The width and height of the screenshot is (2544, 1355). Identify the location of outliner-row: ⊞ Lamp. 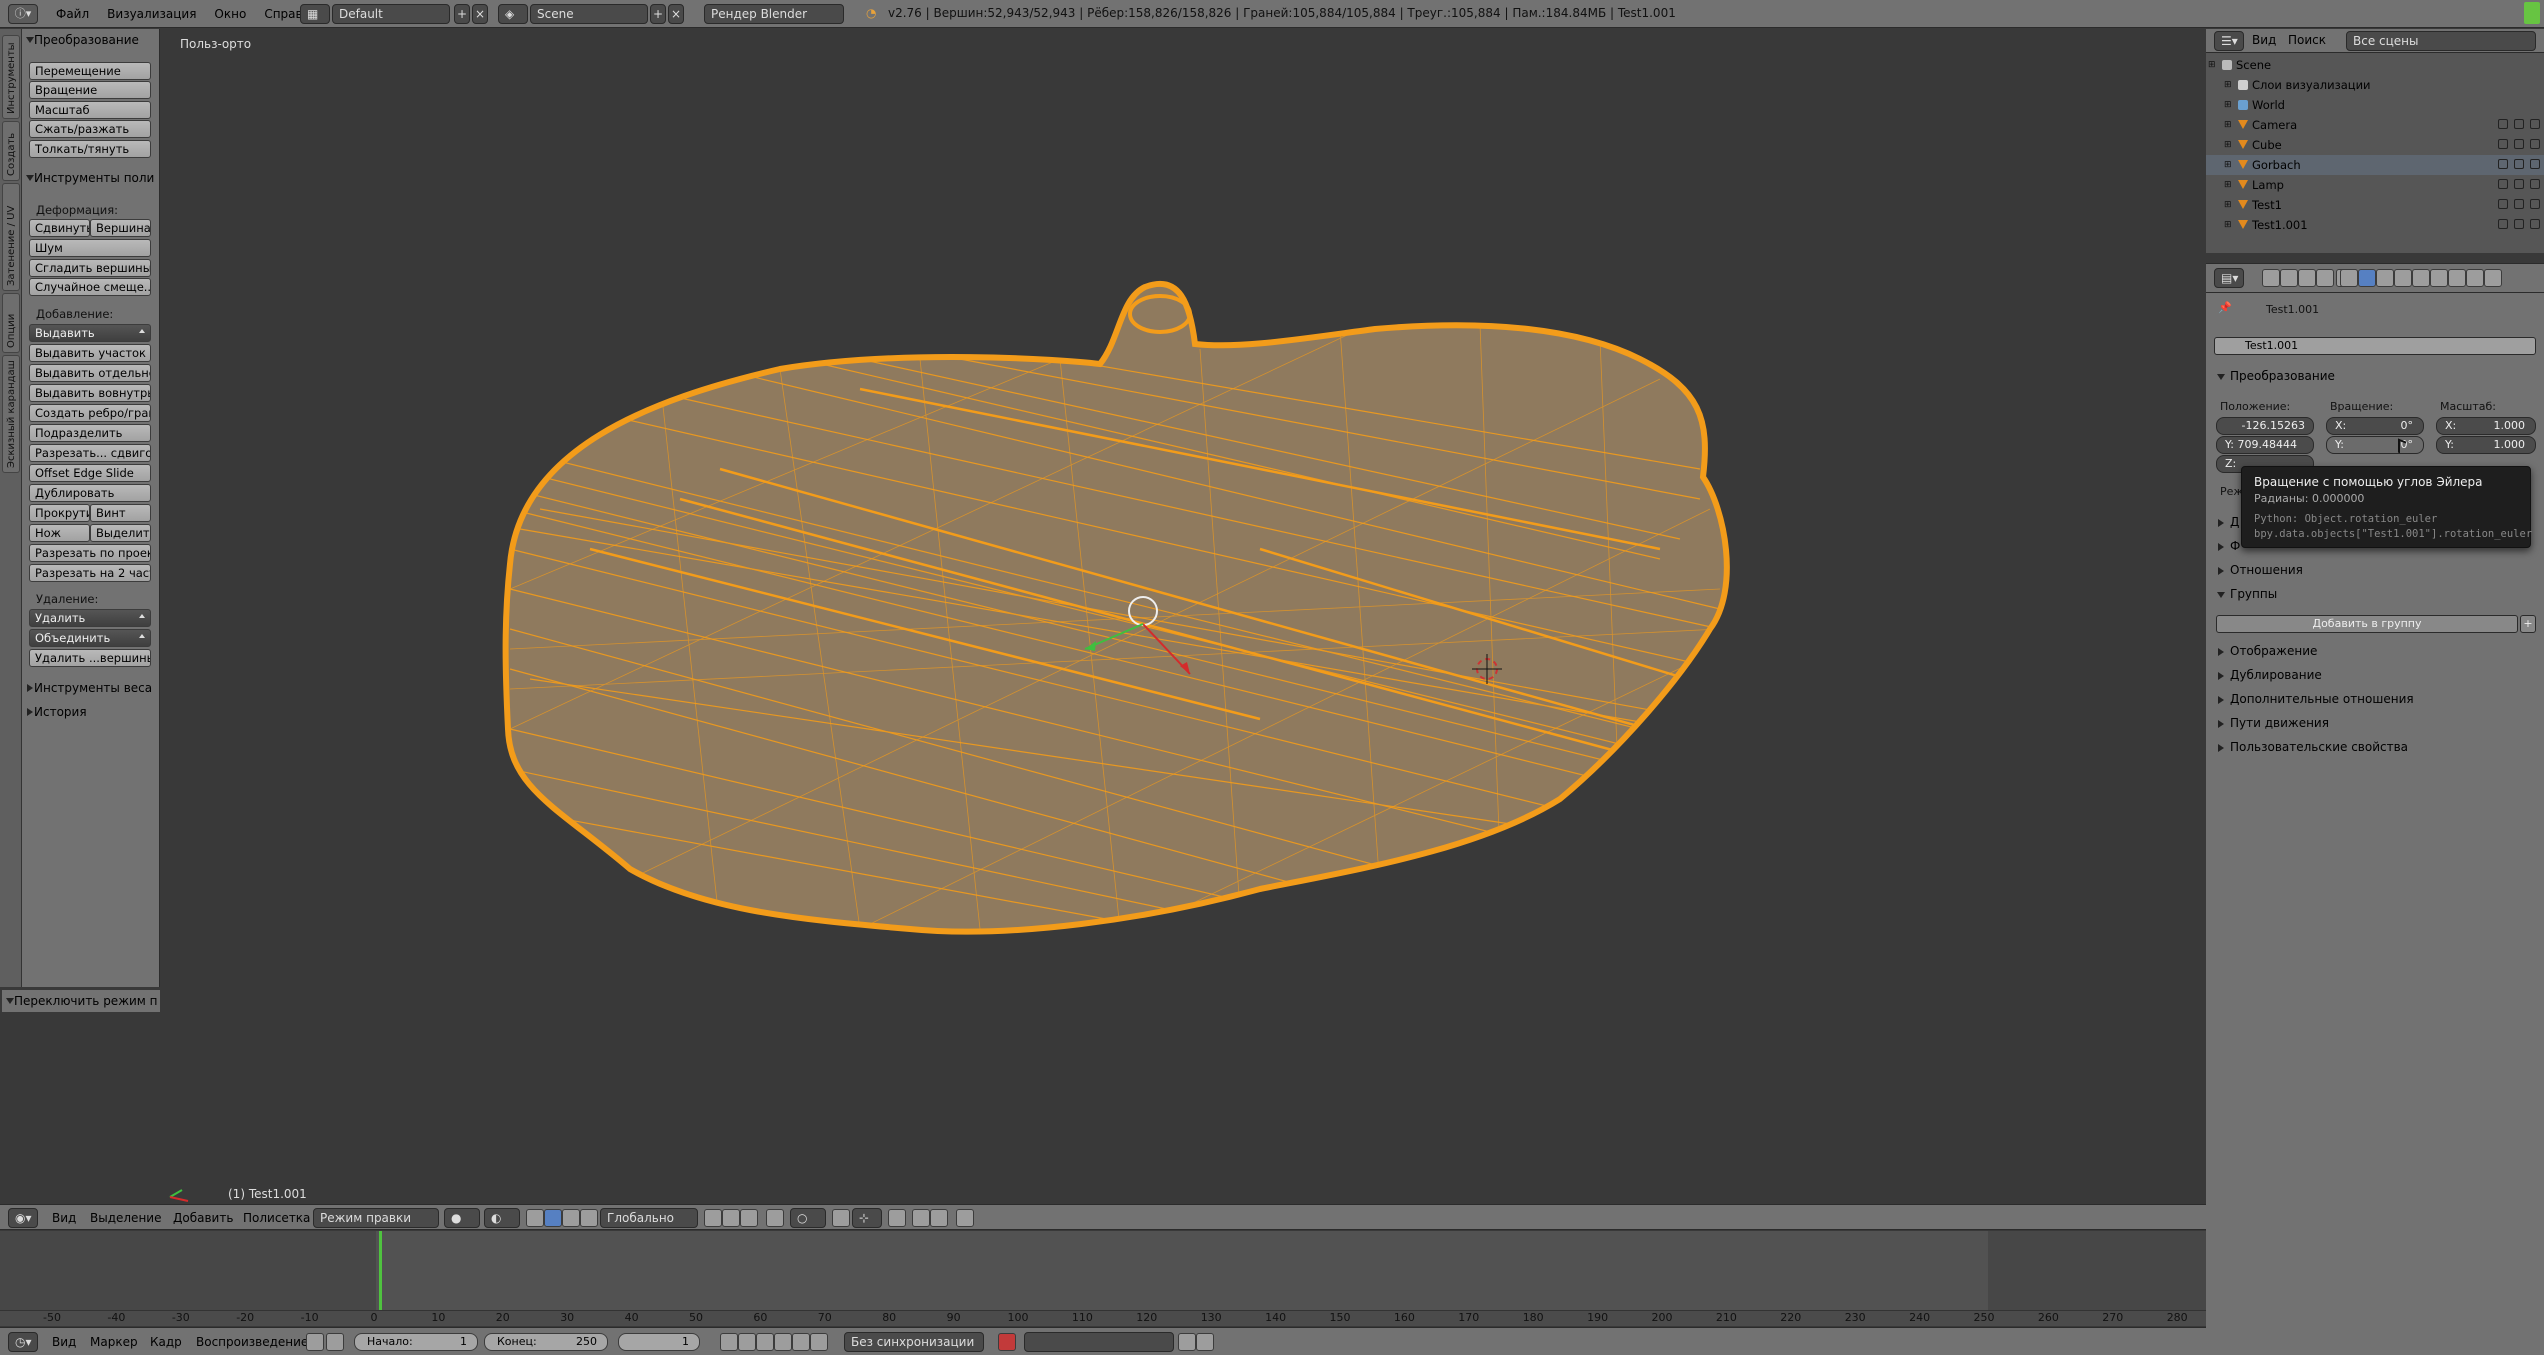
(2375, 185).